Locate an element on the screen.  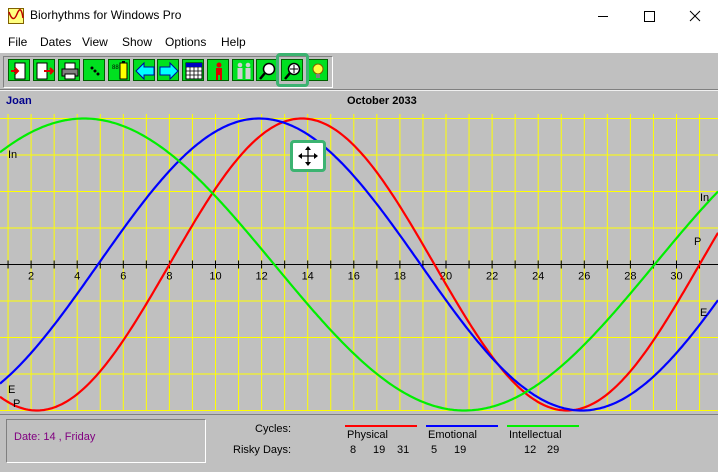
next-month-button is located at coordinates (168, 70).